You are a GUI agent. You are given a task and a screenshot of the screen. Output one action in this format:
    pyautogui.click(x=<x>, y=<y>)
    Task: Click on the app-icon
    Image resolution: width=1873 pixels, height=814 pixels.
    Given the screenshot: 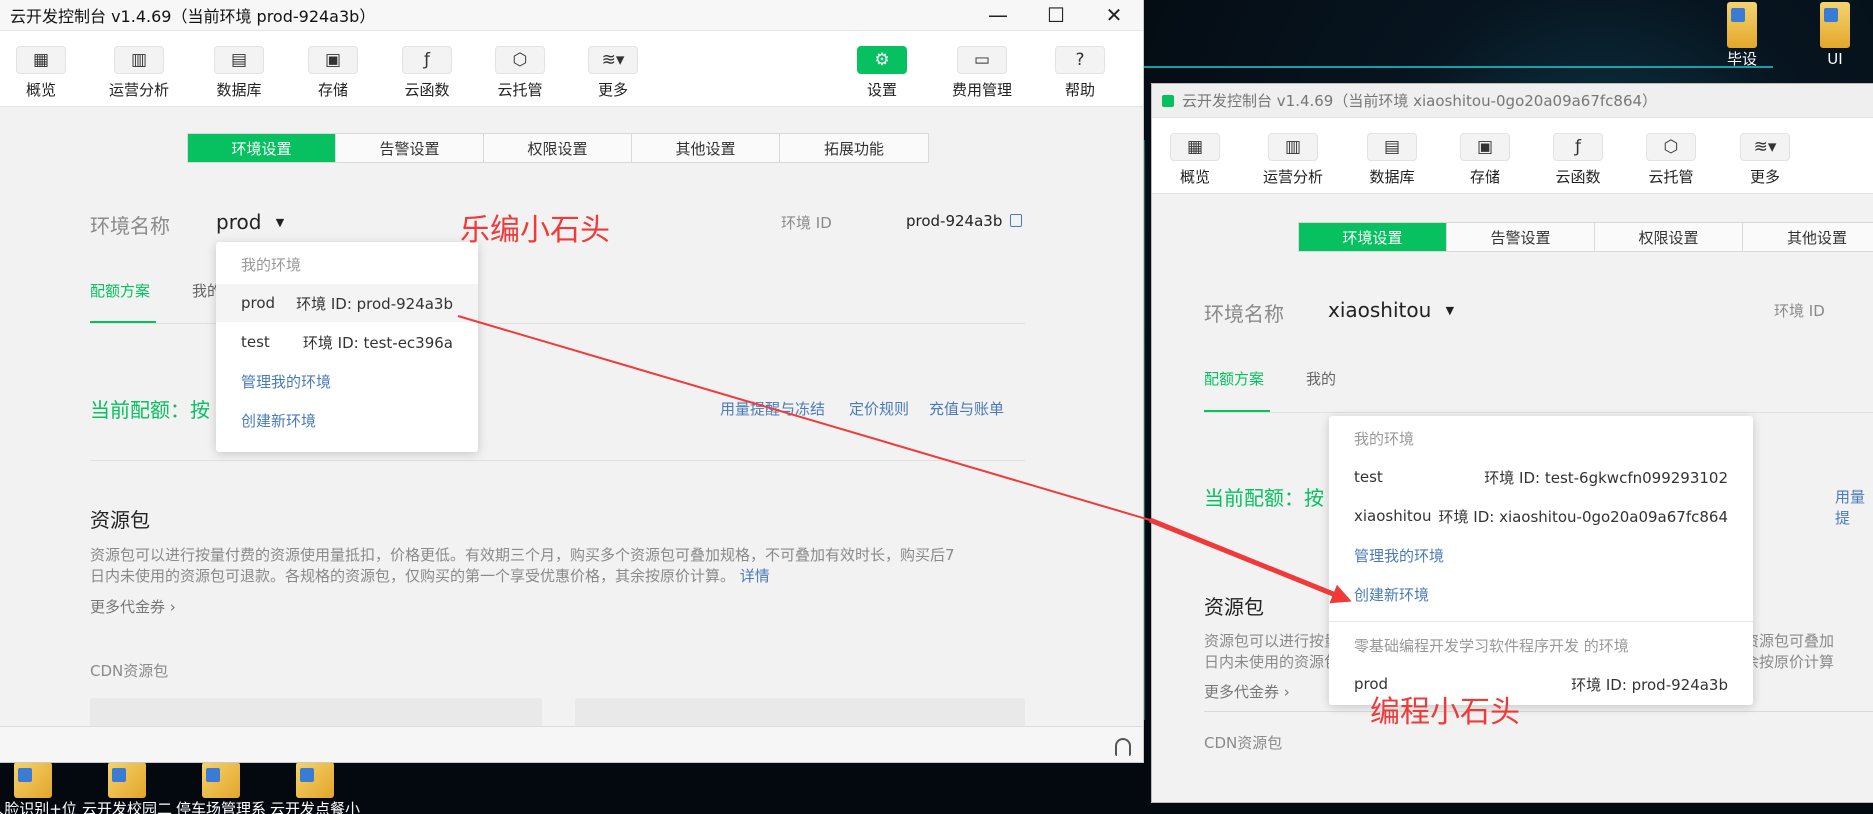 What is the action you would take?
    pyautogui.click(x=1168, y=100)
    